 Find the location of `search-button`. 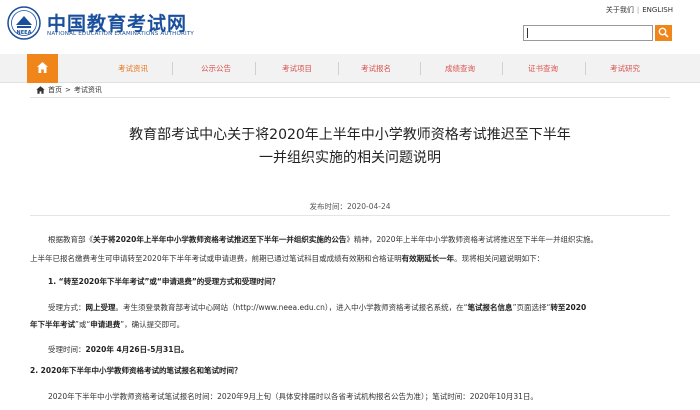

search-button is located at coordinates (663, 33).